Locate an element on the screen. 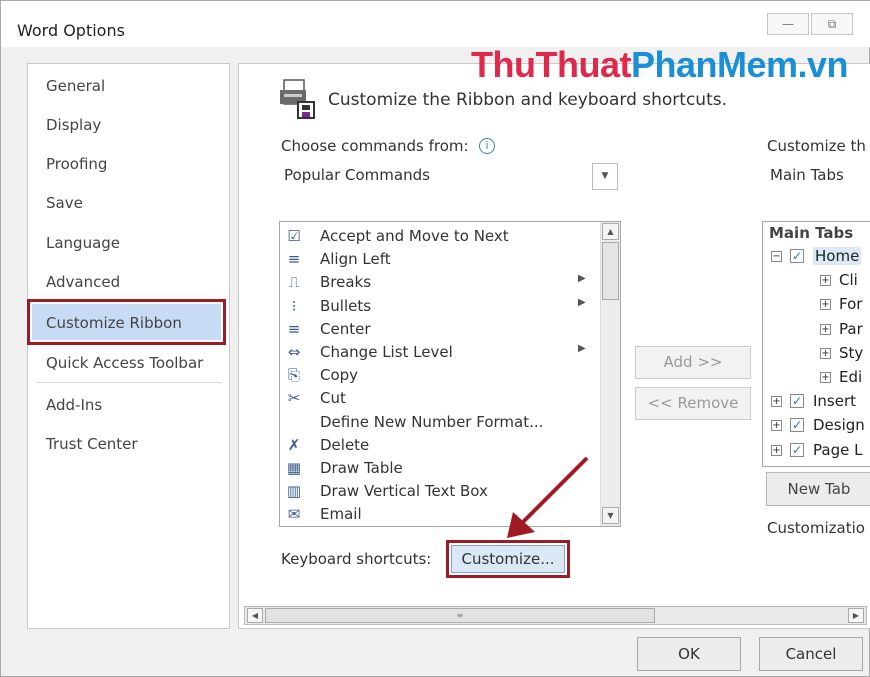  sidebar-divider is located at coordinates (129, 382).